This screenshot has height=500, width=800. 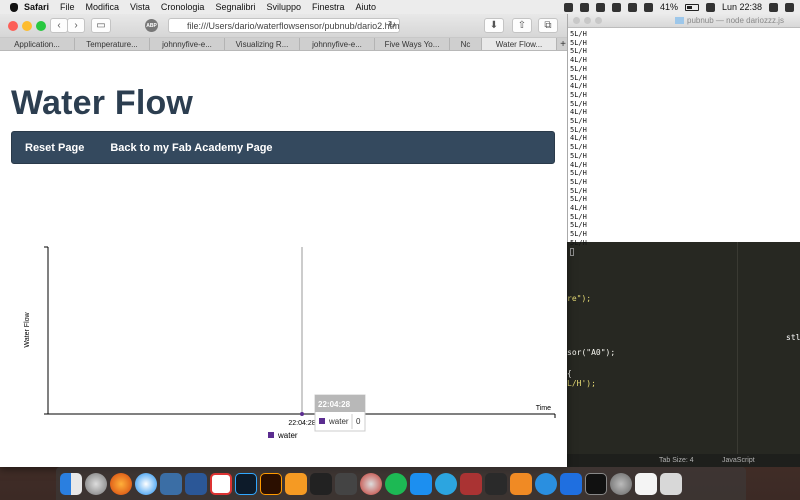 What do you see at coordinates (36, 7) in the screenshot?
I see `menu-safari: Safari` at bounding box center [36, 7].